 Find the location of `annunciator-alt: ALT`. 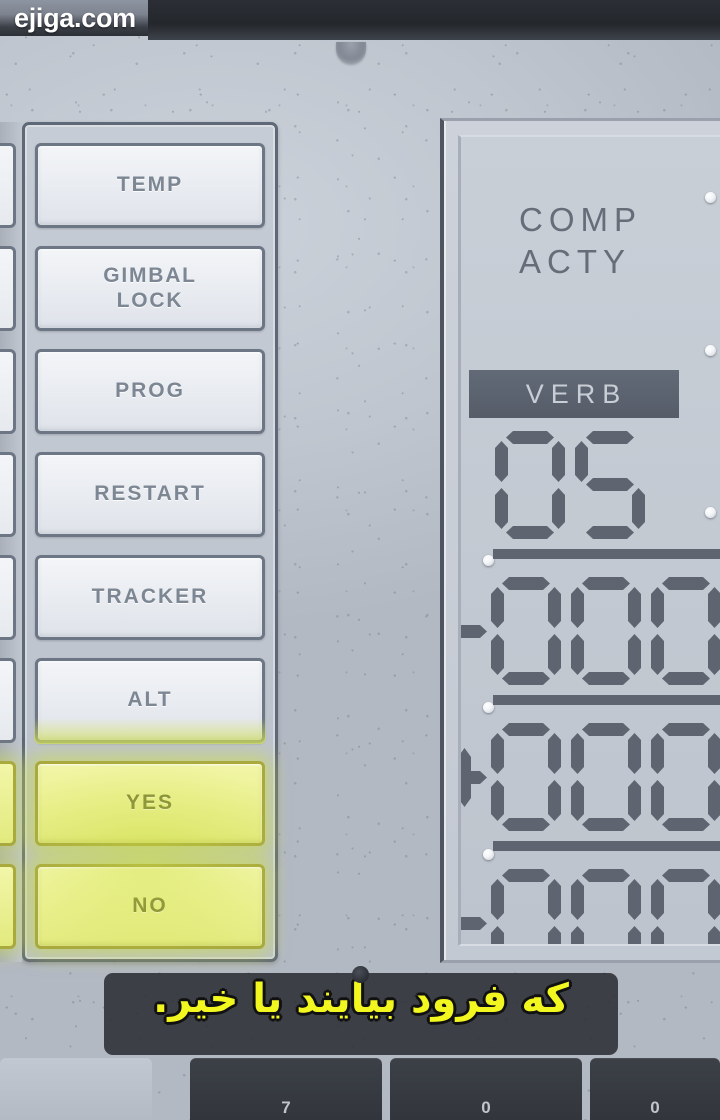

annunciator-alt: ALT is located at coordinates (150, 701).